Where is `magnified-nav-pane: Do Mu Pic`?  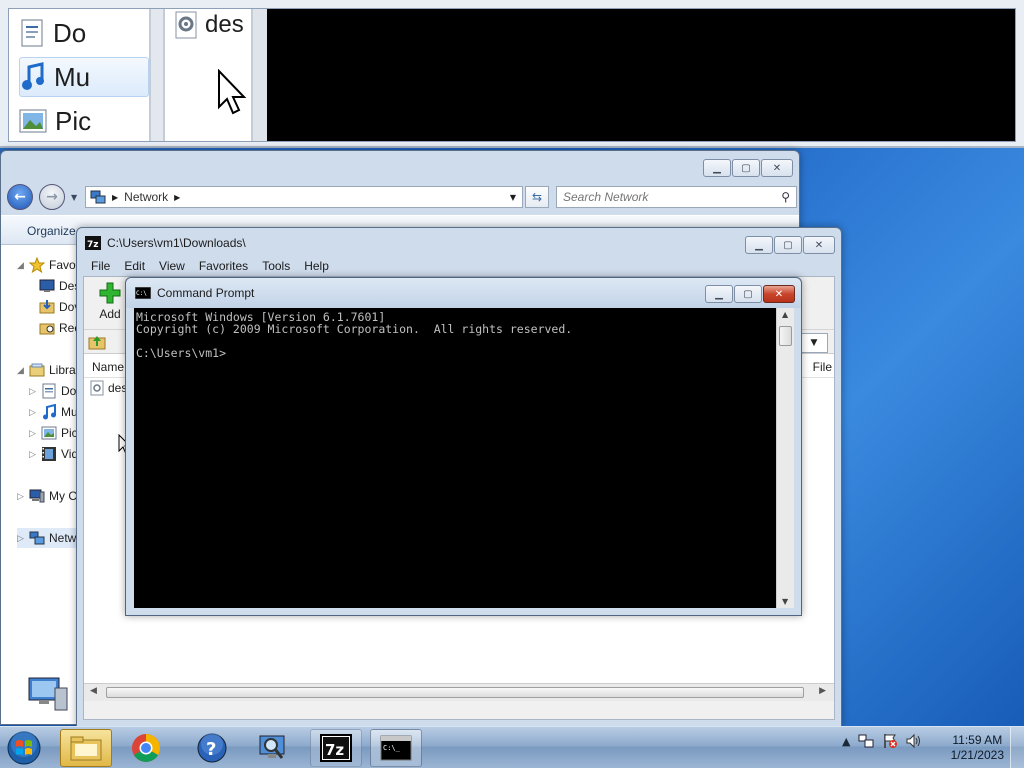 magnified-nav-pane: Do Mu Pic is located at coordinates (79, 75).